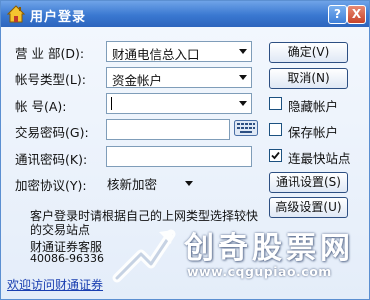 The image size is (370, 300). I want to click on account-type-value: 资金帐户, so click(137, 80).